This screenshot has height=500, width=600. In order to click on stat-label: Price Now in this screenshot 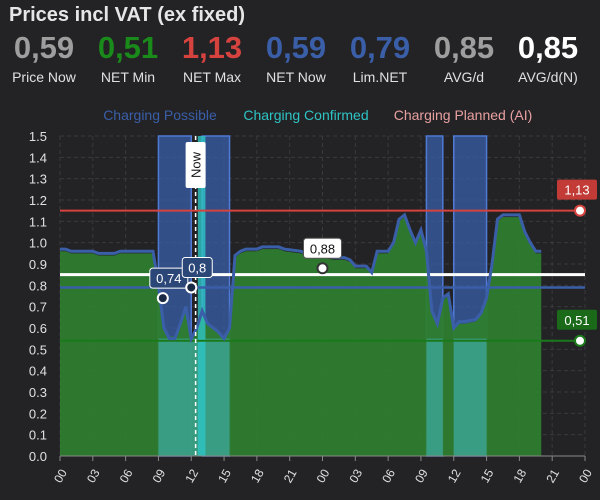, I will do `click(44, 77)`.